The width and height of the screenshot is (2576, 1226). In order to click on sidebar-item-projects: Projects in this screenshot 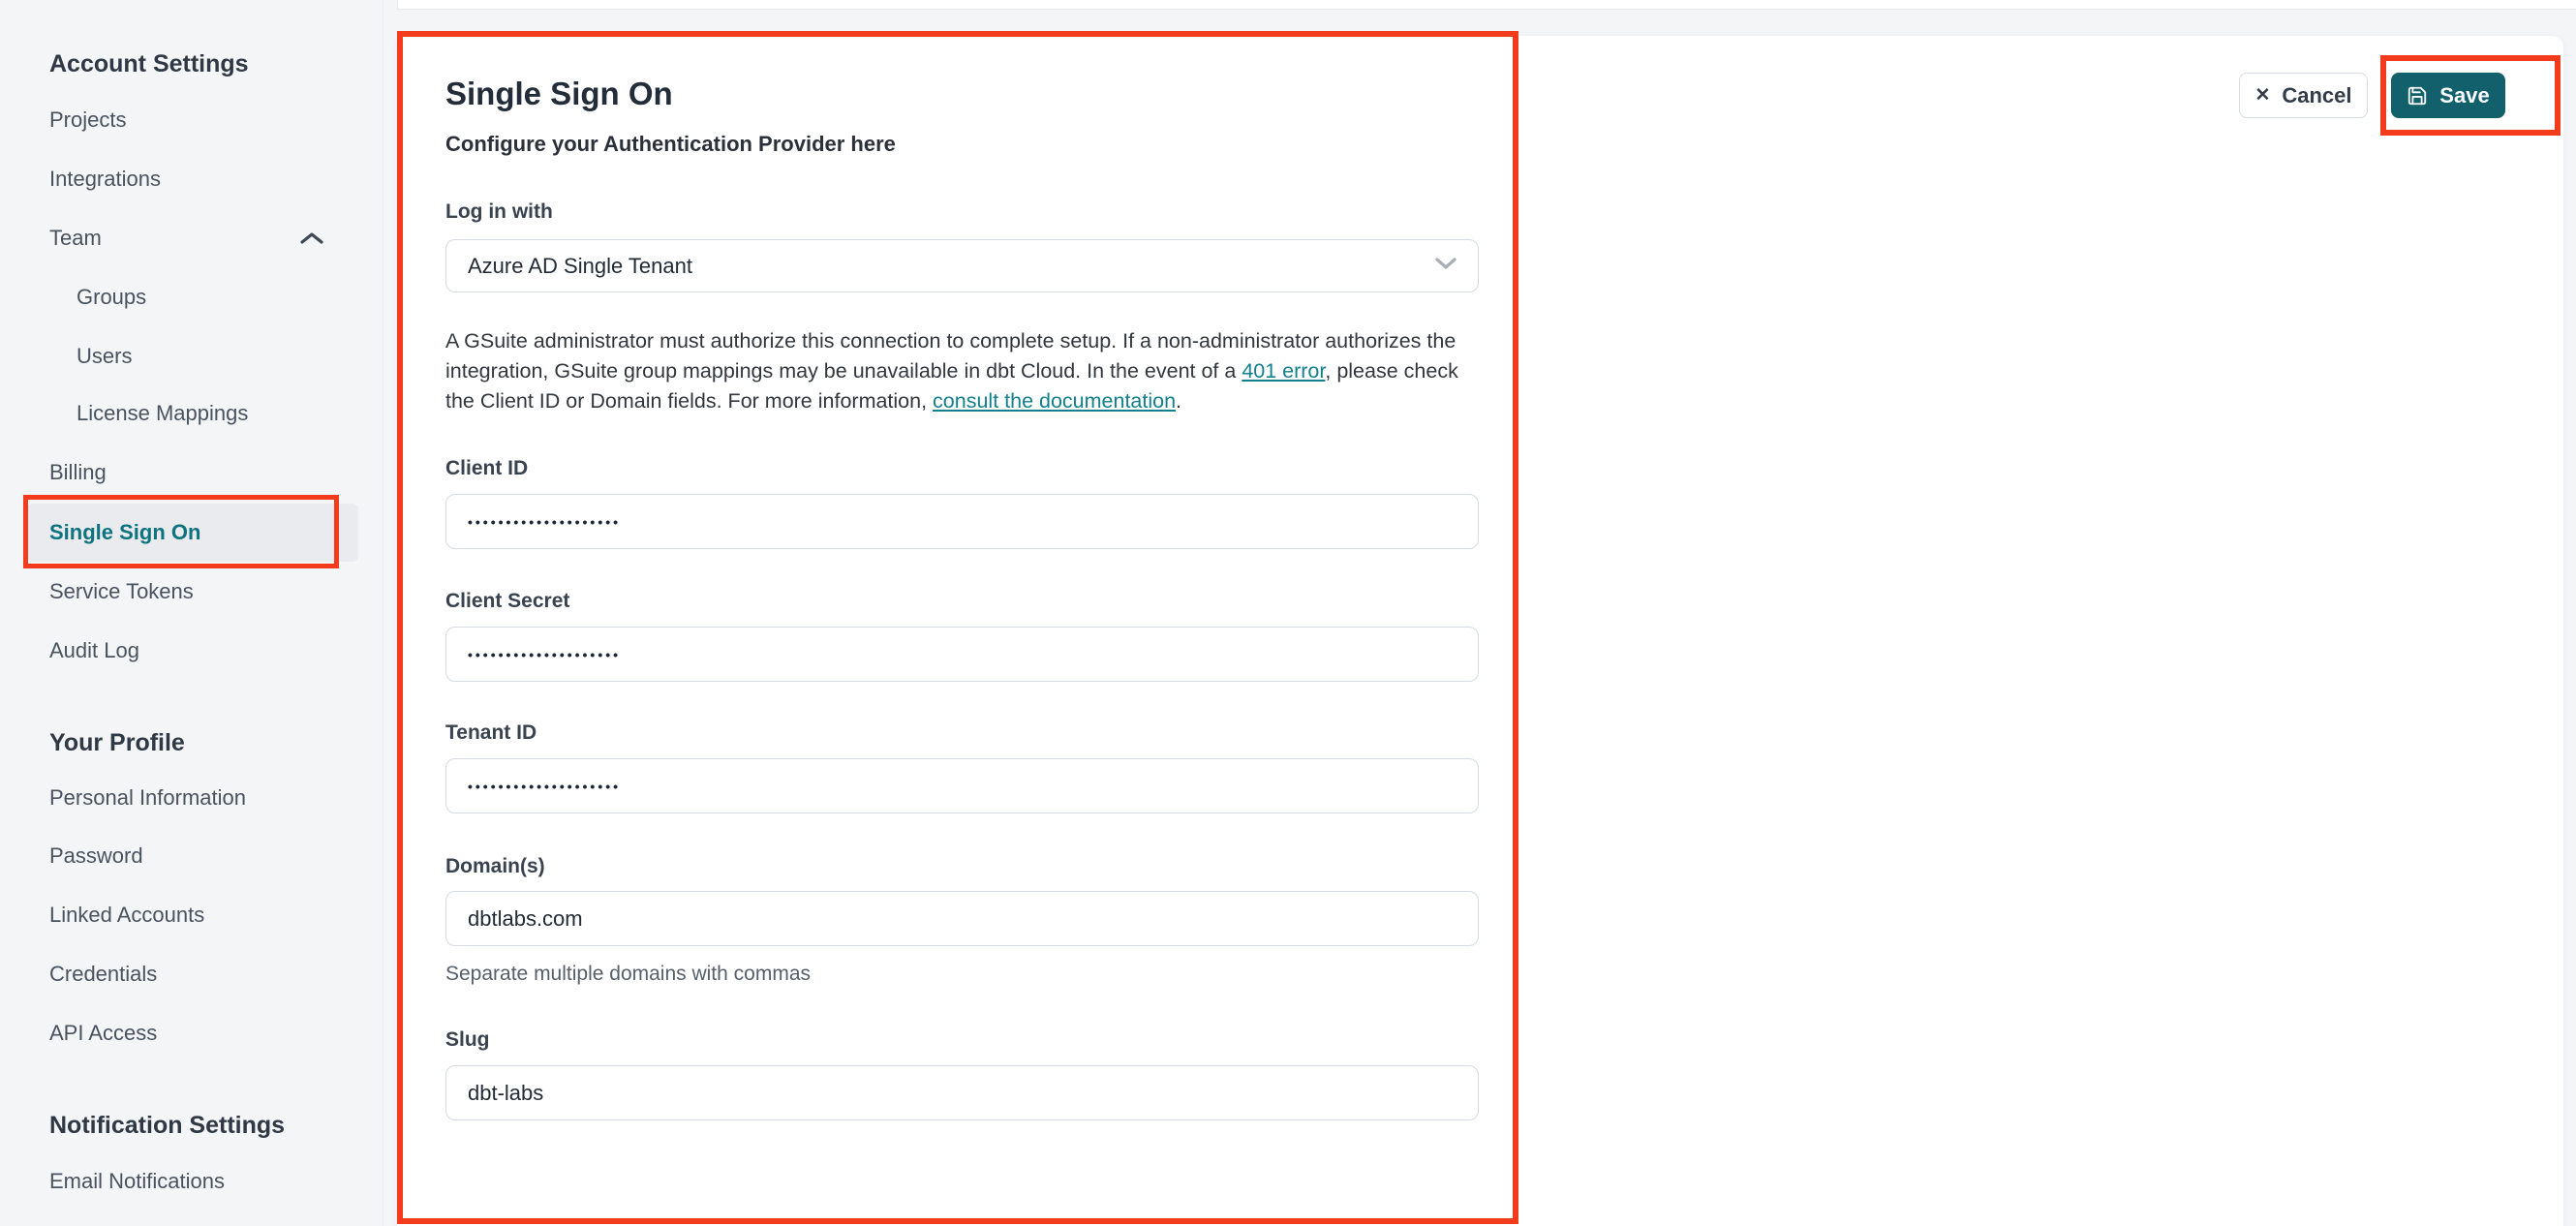, I will do `click(87, 120)`.